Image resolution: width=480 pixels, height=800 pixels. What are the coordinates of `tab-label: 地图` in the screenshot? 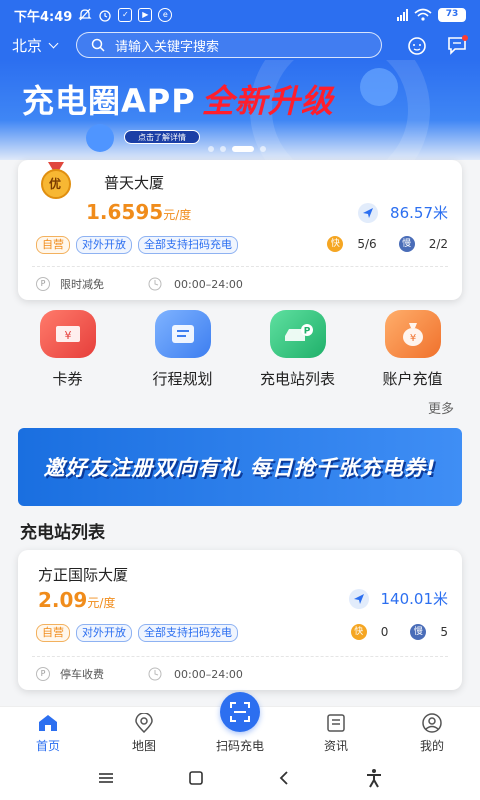 It's located at (143, 746).